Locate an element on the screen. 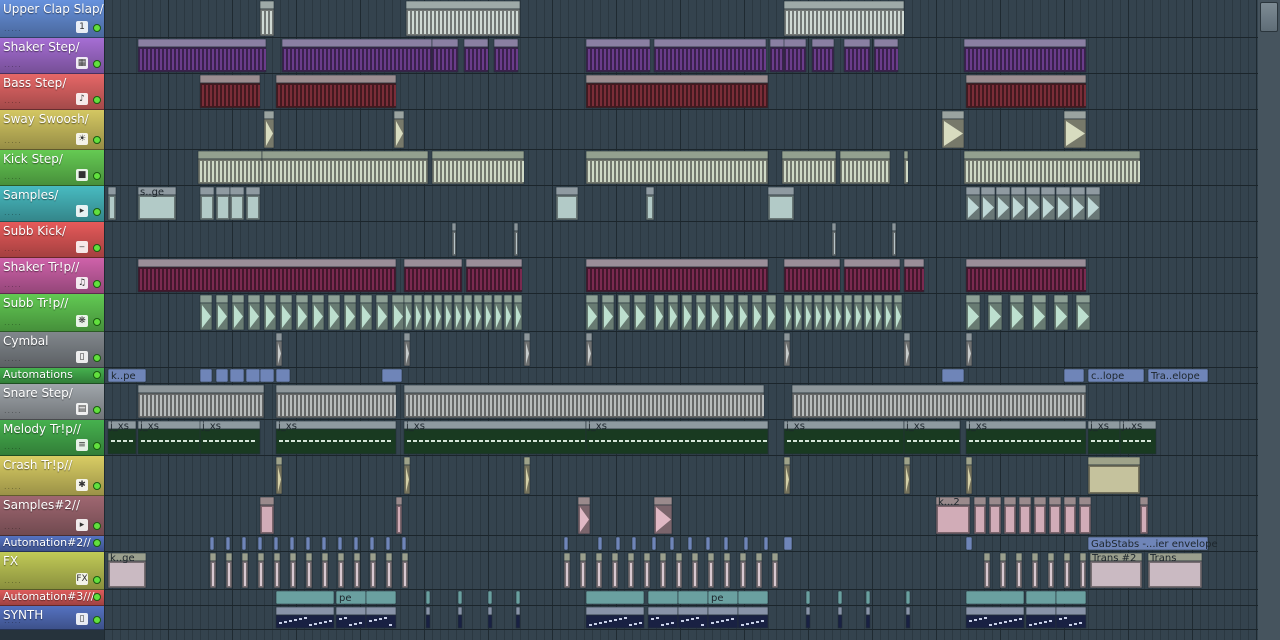  clip: j_xs is located at coordinates (677, 437).